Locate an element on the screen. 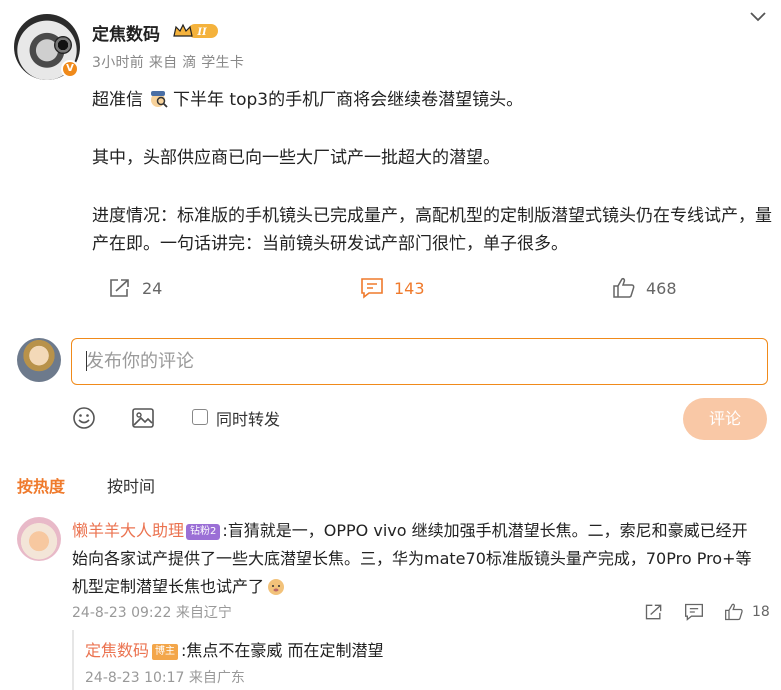 The height and width of the screenshot is (690, 781). reply-content: :焦点不在豪威 而在定制潜望 is located at coordinates (282, 650).